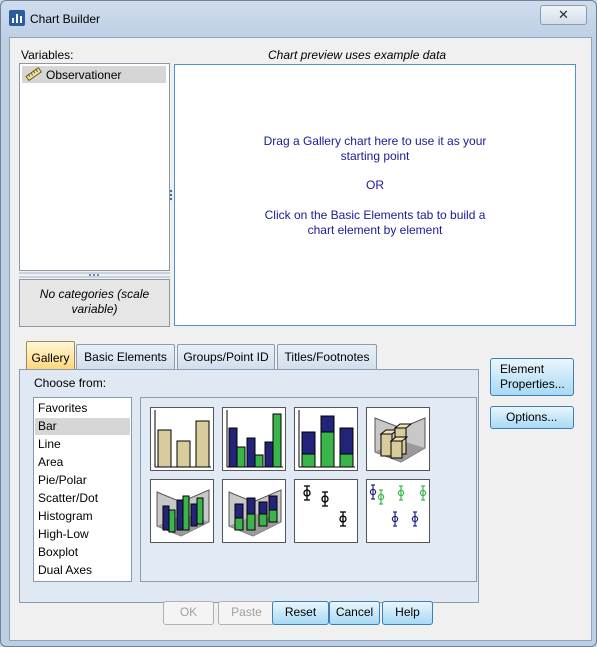  What do you see at coordinates (407, 613) in the screenshot?
I see `help-button: Help` at bounding box center [407, 613].